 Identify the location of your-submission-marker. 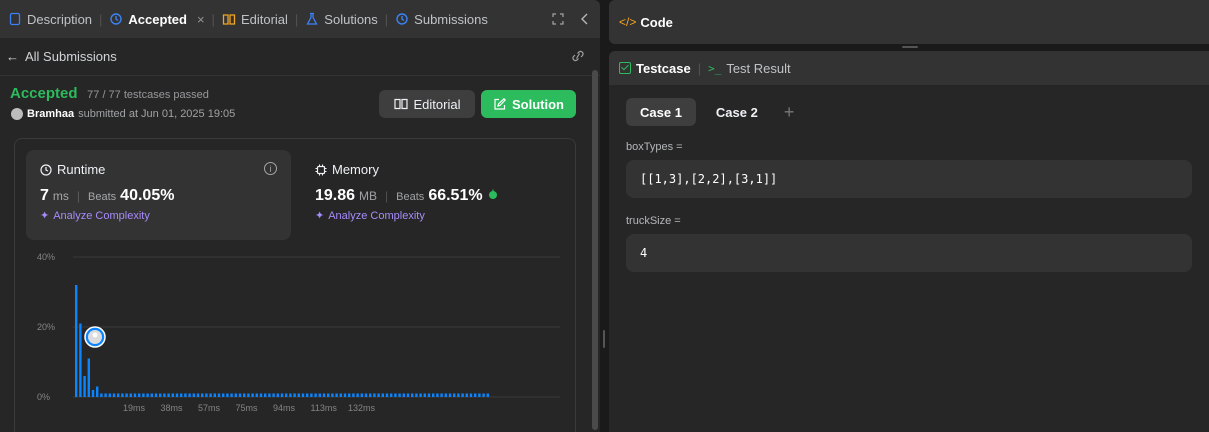
(95, 337).